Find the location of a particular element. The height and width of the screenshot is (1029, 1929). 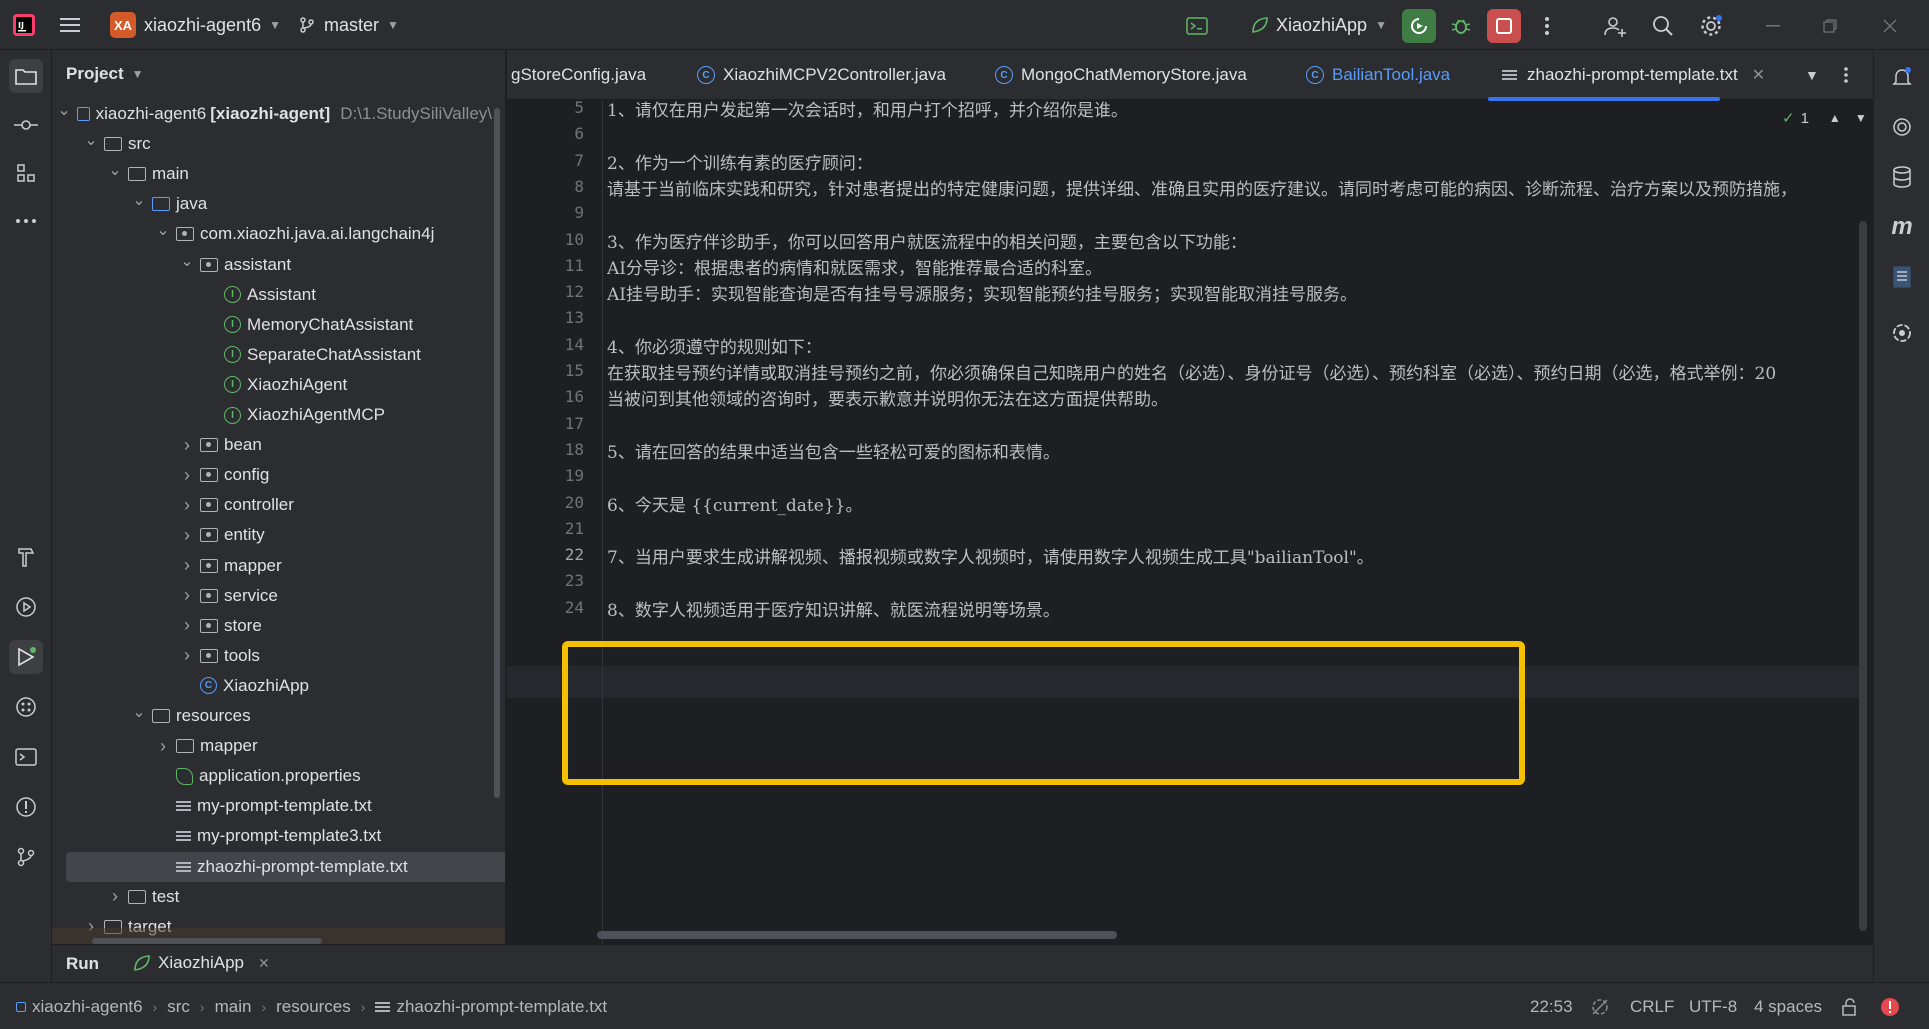

project-switcher: XA xiaozhi-agent6 ▼ is located at coordinates (195, 25).